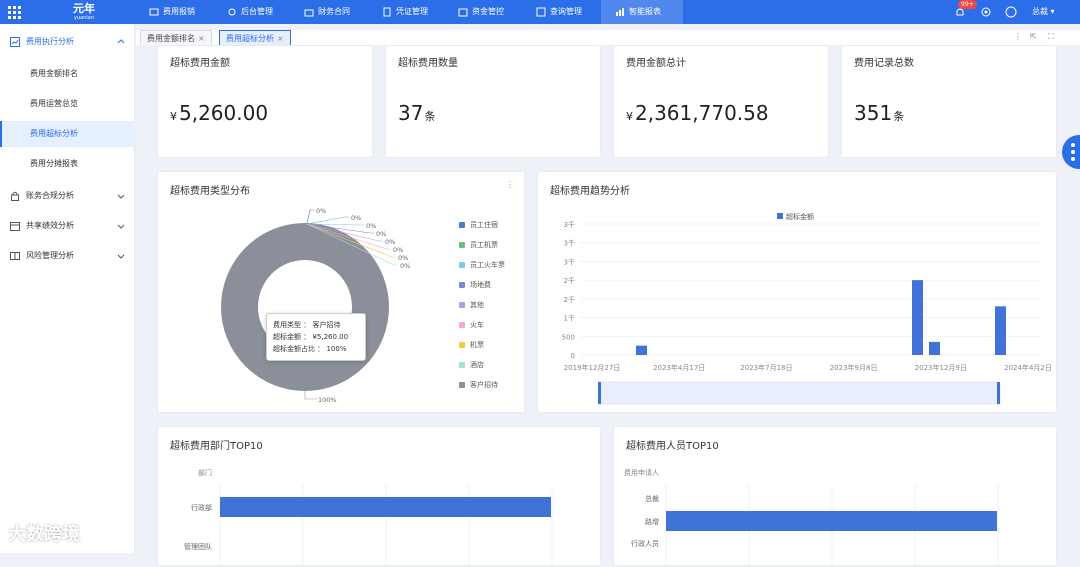 The height and width of the screenshot is (567, 1080). Describe the element at coordinates (67, 164) in the screenshot. I see `sidebar-item-allocation-report: 费用分摊报表` at that location.